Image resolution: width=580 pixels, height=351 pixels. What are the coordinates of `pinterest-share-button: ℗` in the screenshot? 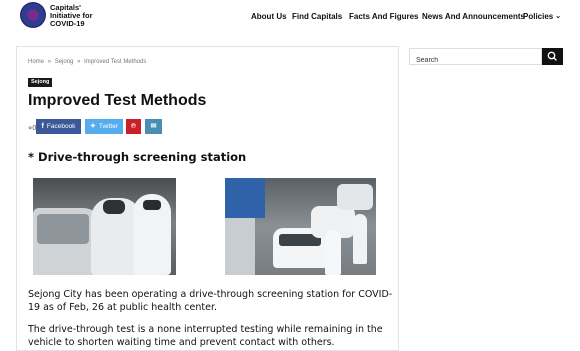 It's located at (133, 126).